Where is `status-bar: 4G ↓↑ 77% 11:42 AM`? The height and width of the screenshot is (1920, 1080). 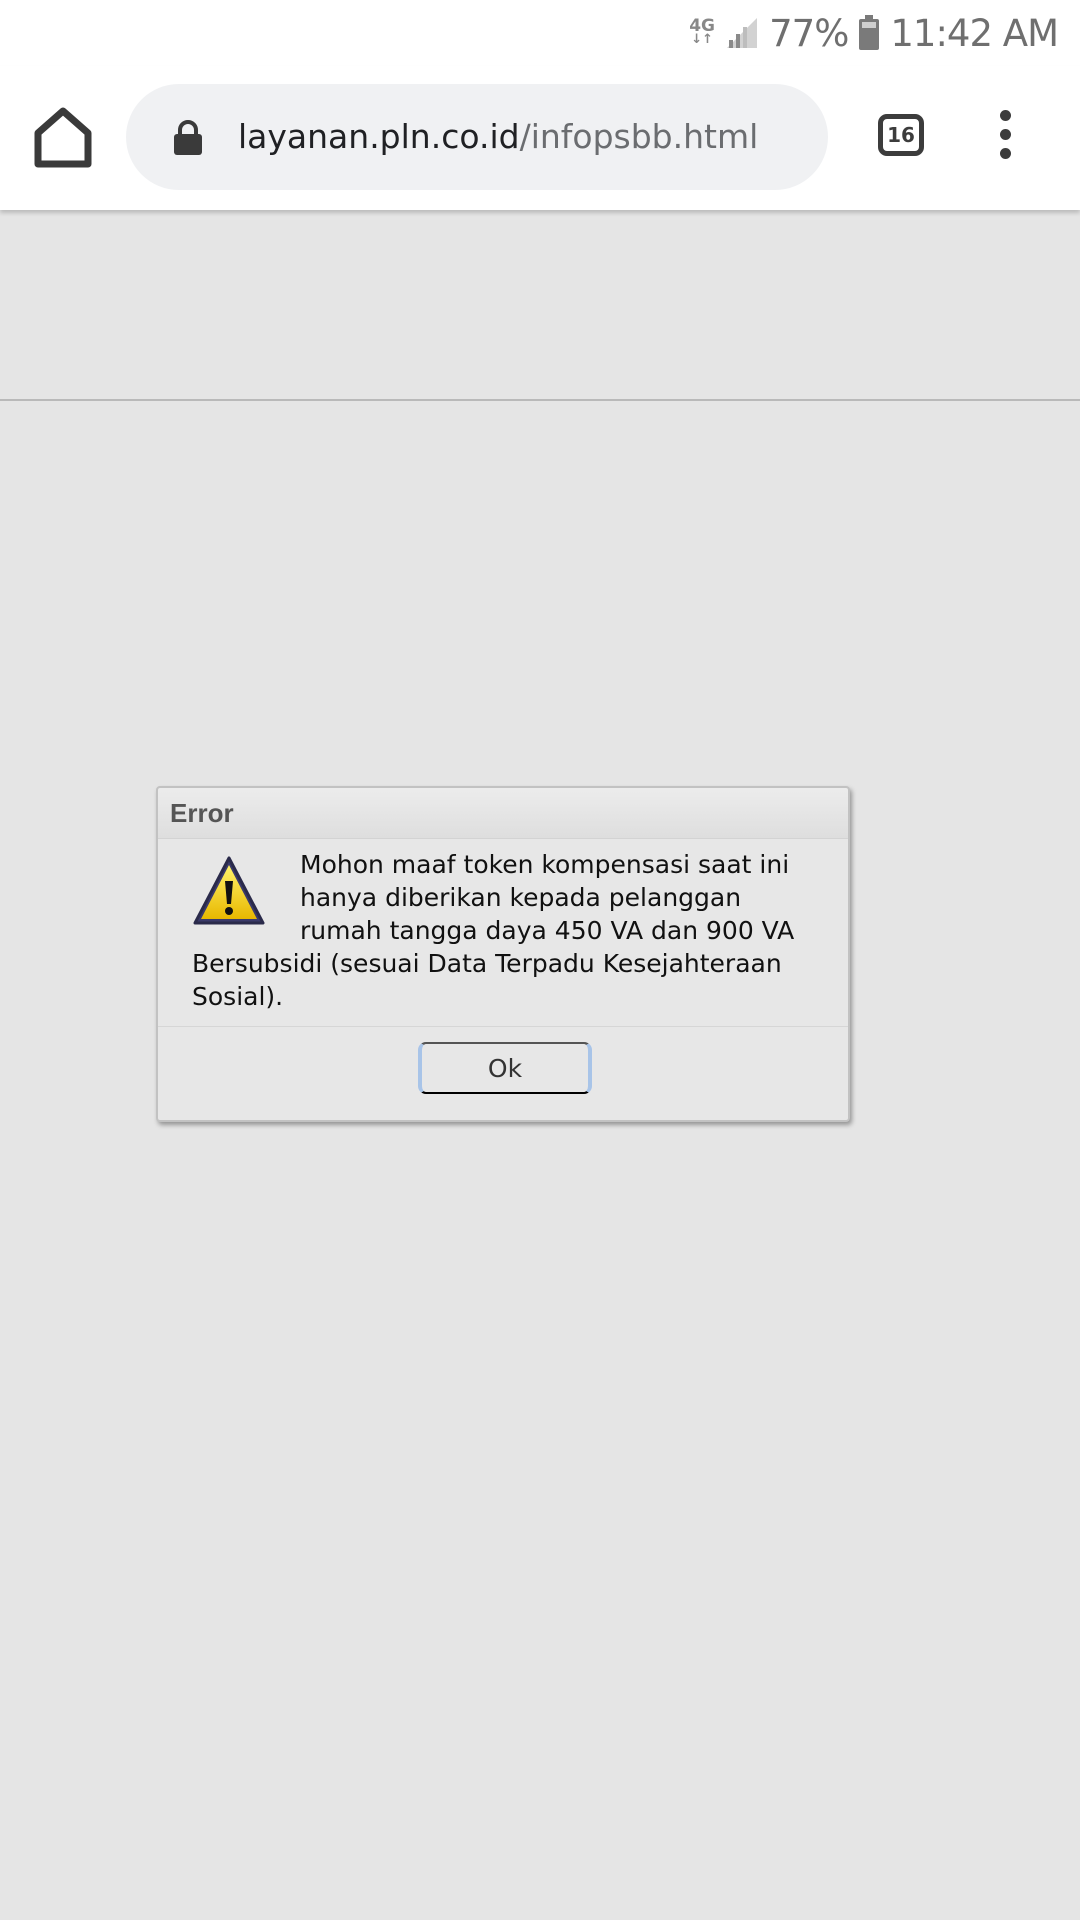 status-bar: 4G ↓↑ 77% 11:42 AM is located at coordinates (540, 33).